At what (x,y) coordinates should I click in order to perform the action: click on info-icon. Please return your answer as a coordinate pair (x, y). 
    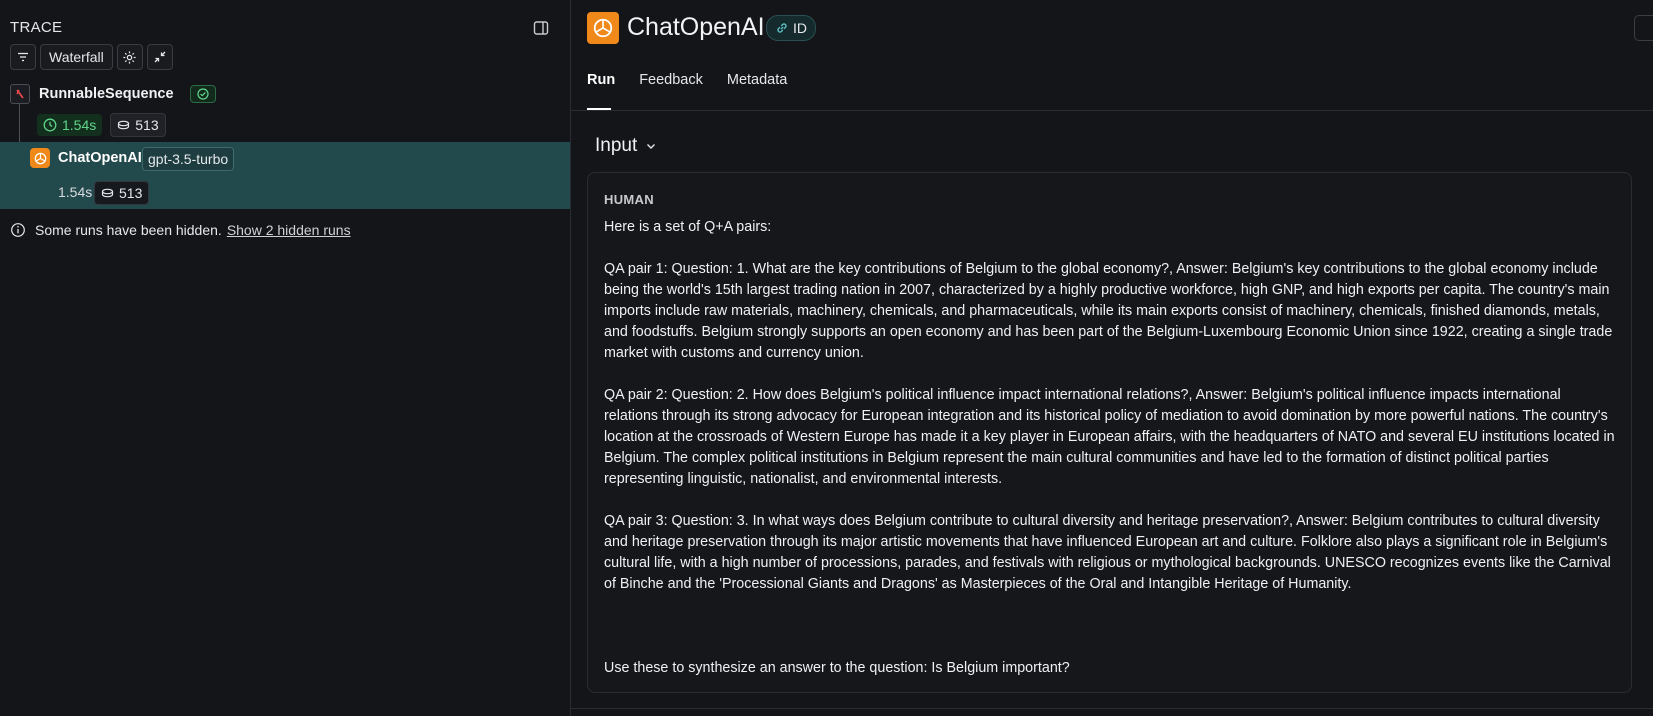
    Looking at the image, I should click on (18, 230).